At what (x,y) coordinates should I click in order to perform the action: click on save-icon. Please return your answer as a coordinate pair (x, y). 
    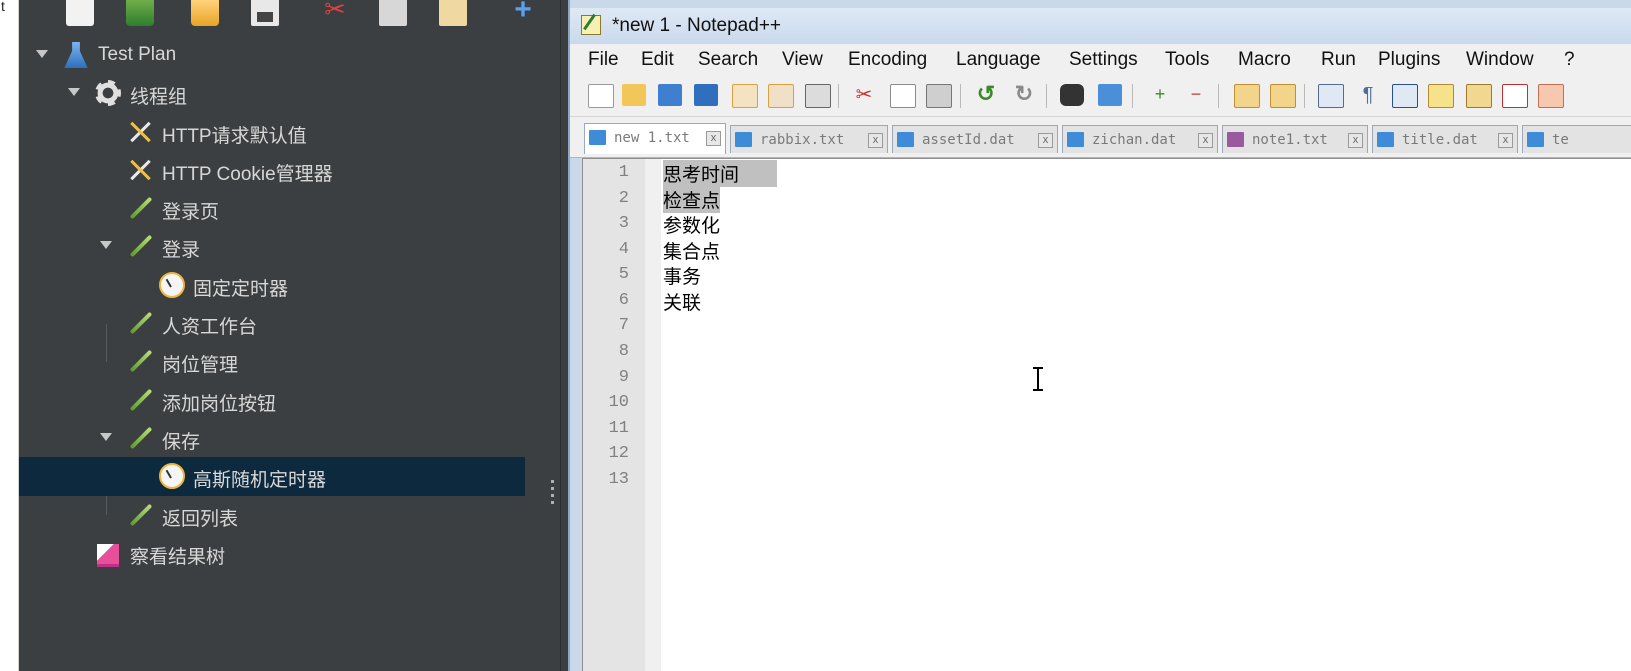
    Looking at the image, I should click on (265, 13).